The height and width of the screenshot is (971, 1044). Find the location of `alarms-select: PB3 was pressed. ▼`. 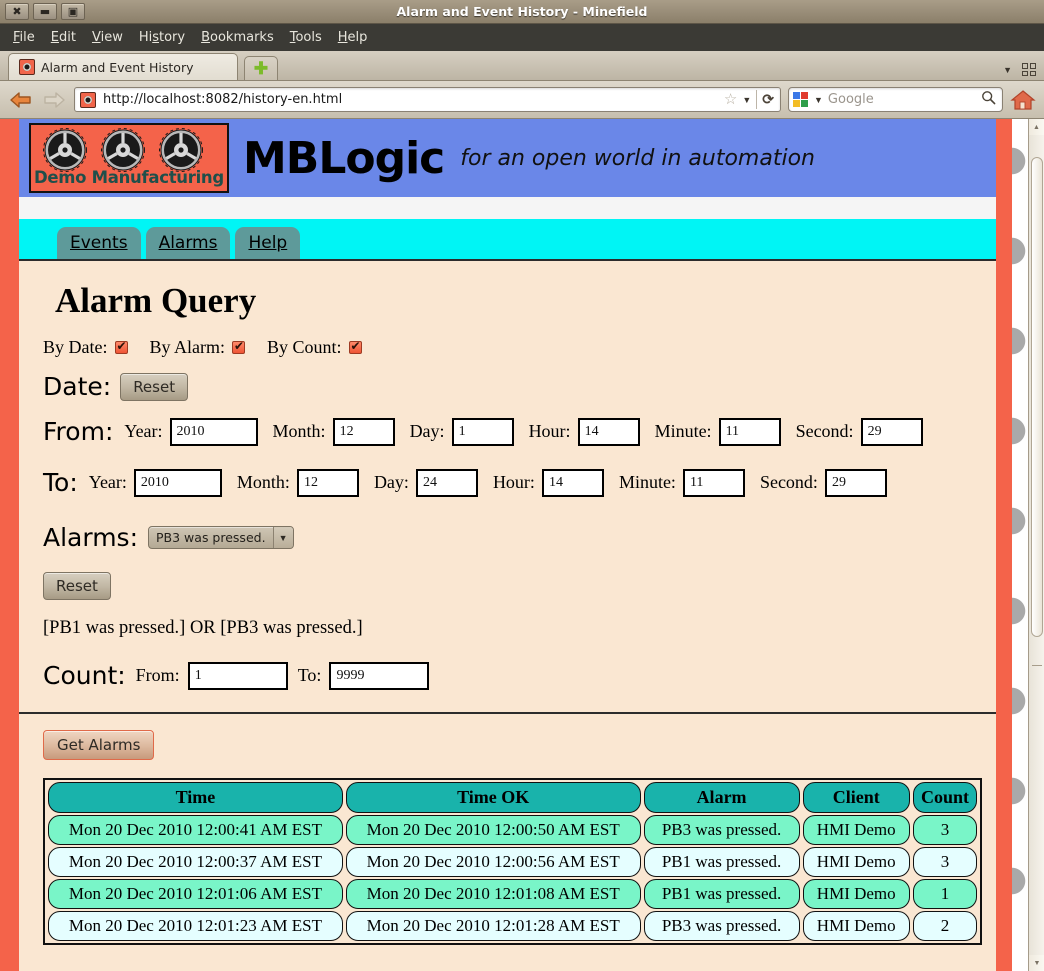

alarms-select: PB3 was pressed. ▼ is located at coordinates (221, 537).